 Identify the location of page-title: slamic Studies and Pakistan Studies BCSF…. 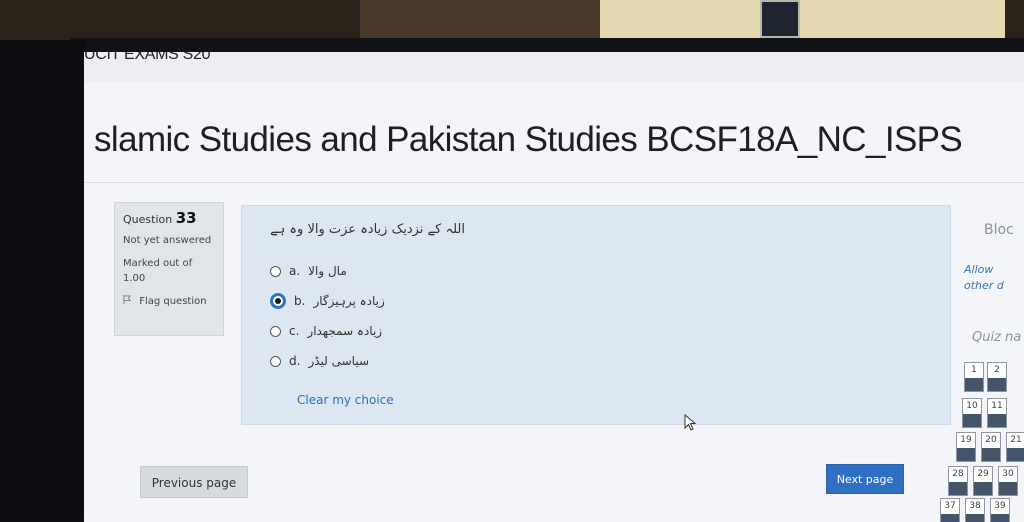
(528, 139).